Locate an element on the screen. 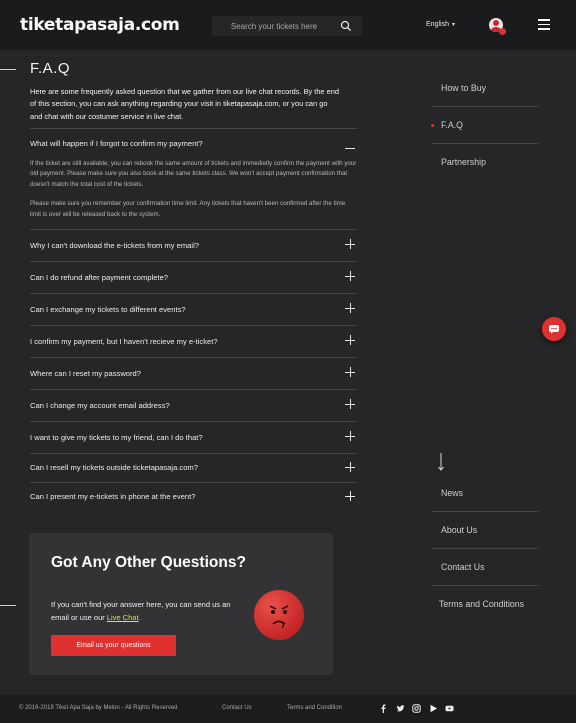 The image size is (576, 723). instagram-icon is located at coordinates (416, 708).